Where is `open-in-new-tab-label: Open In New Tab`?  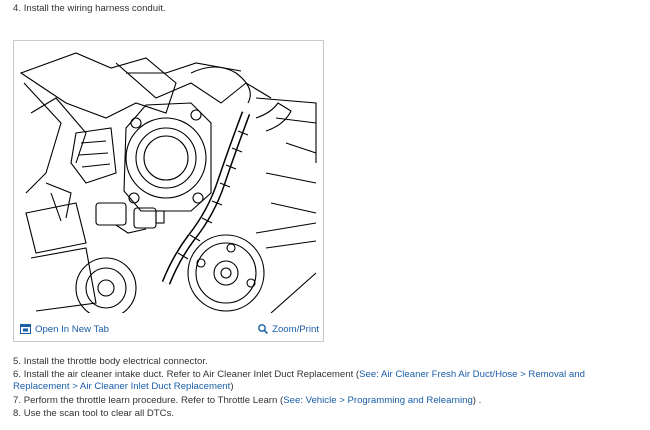
open-in-new-tab-label: Open In New Tab is located at coordinates (72, 329).